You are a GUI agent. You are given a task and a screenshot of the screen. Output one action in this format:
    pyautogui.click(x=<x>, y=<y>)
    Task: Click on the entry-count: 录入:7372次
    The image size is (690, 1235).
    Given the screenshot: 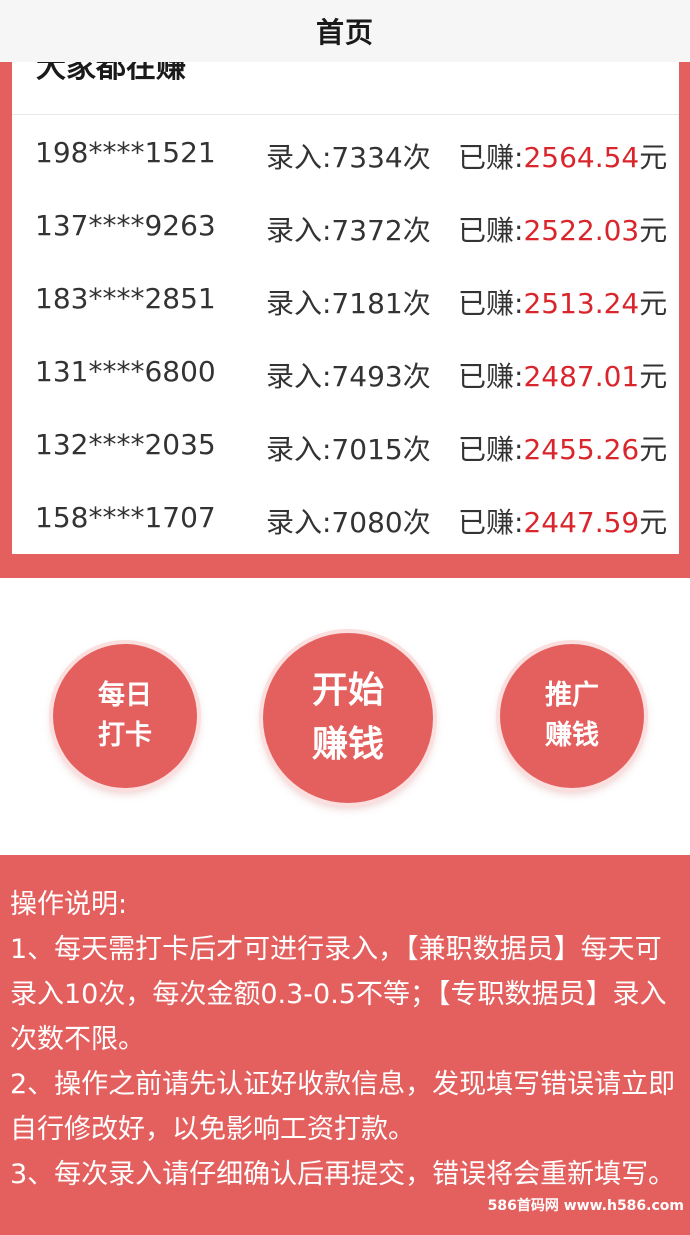 What is the action you would take?
    pyautogui.click(x=348, y=230)
    